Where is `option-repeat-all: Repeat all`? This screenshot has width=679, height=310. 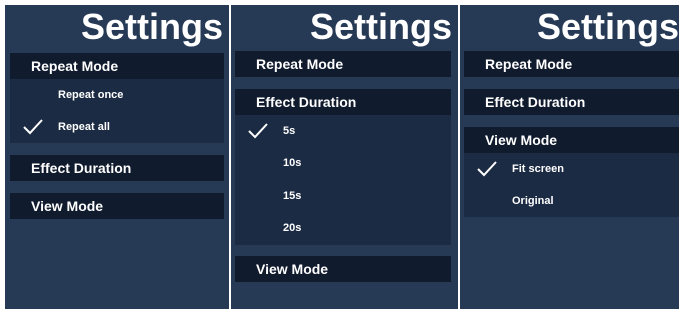
option-repeat-all: Repeat all is located at coordinates (117, 127).